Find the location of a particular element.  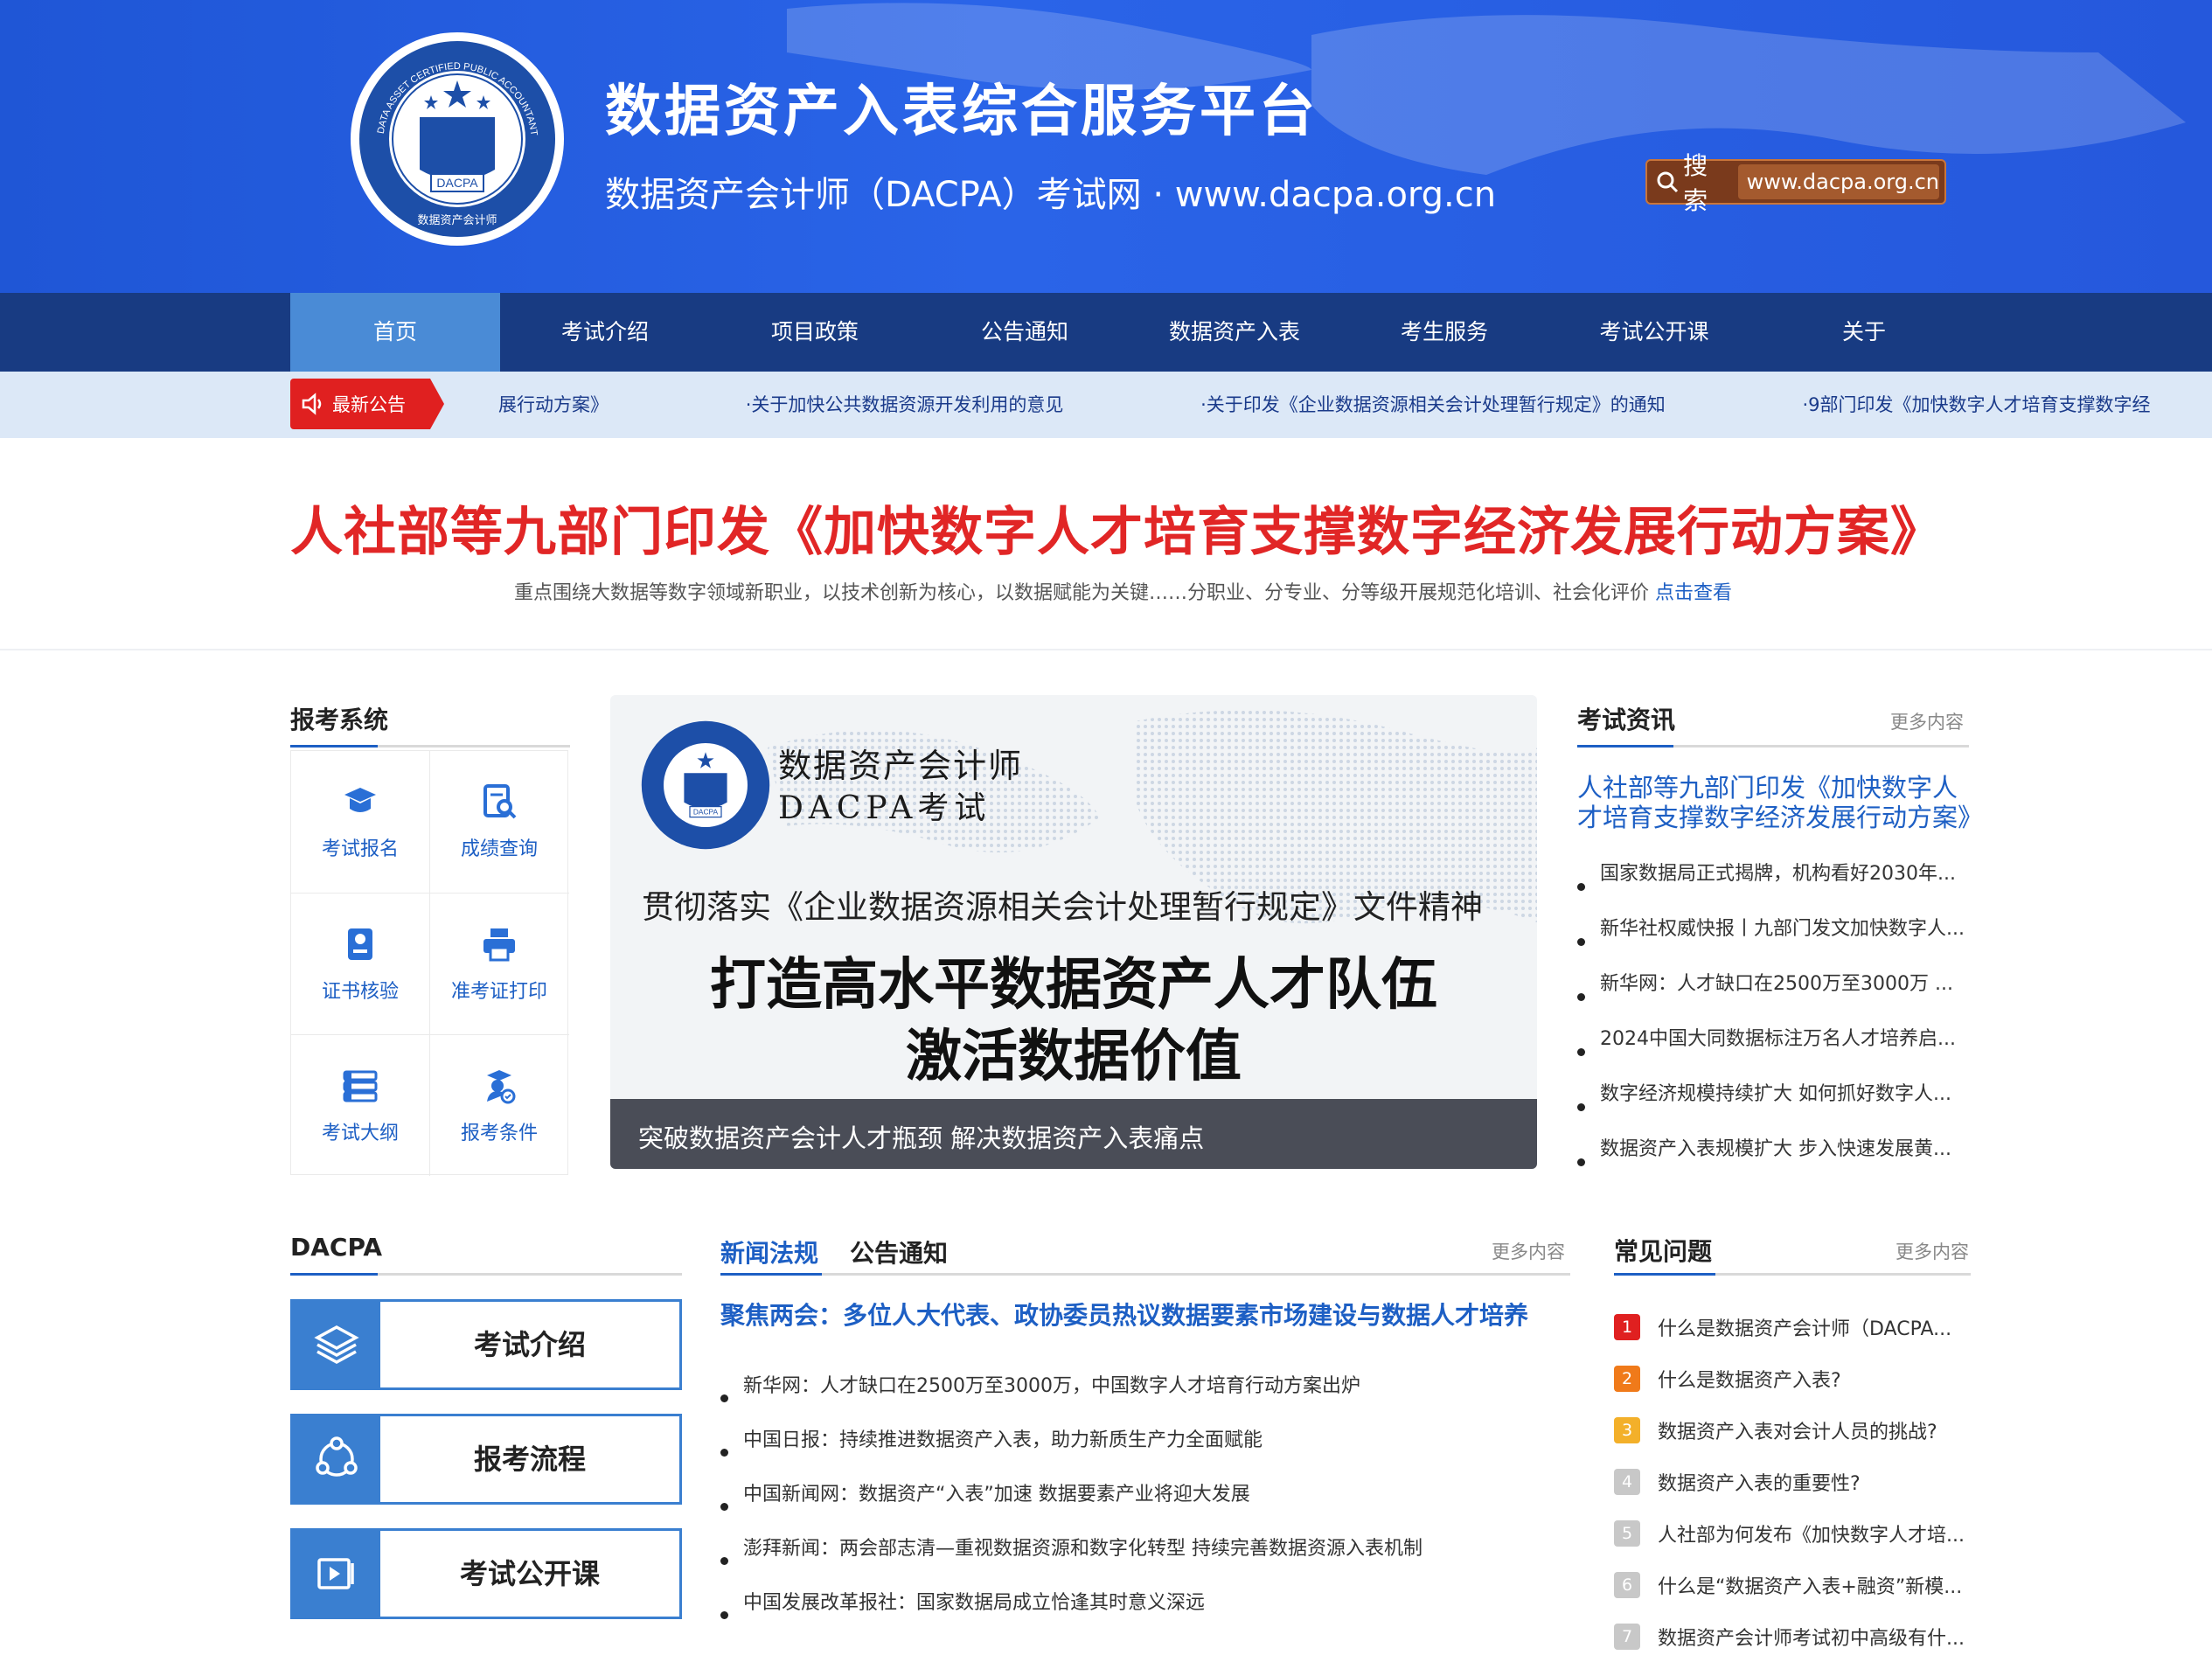

faq-rank-badge: 7 is located at coordinates (1627, 1637).